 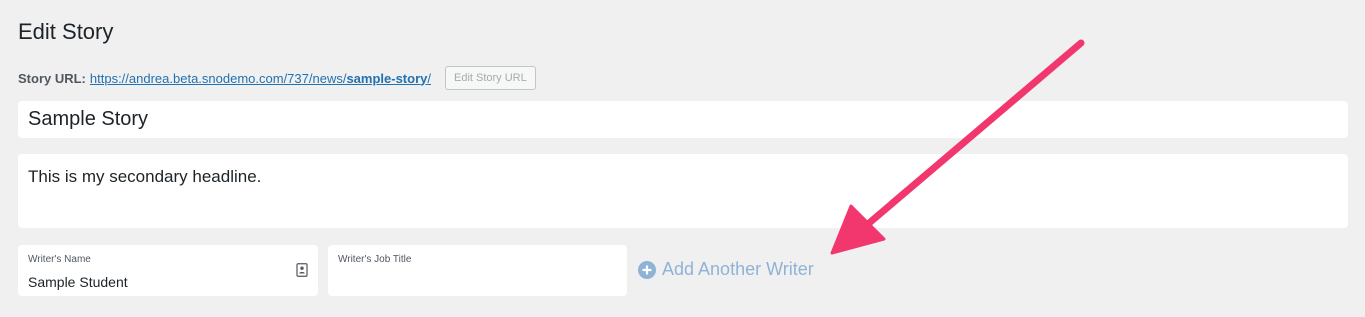 I want to click on add-another-writer-label: Add Another Writer, so click(x=738, y=269).